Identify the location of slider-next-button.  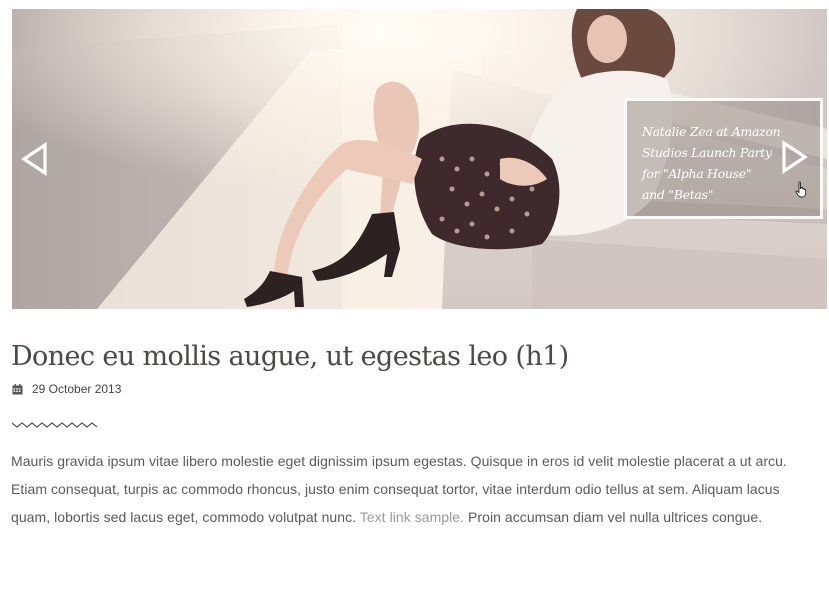
(794, 157).